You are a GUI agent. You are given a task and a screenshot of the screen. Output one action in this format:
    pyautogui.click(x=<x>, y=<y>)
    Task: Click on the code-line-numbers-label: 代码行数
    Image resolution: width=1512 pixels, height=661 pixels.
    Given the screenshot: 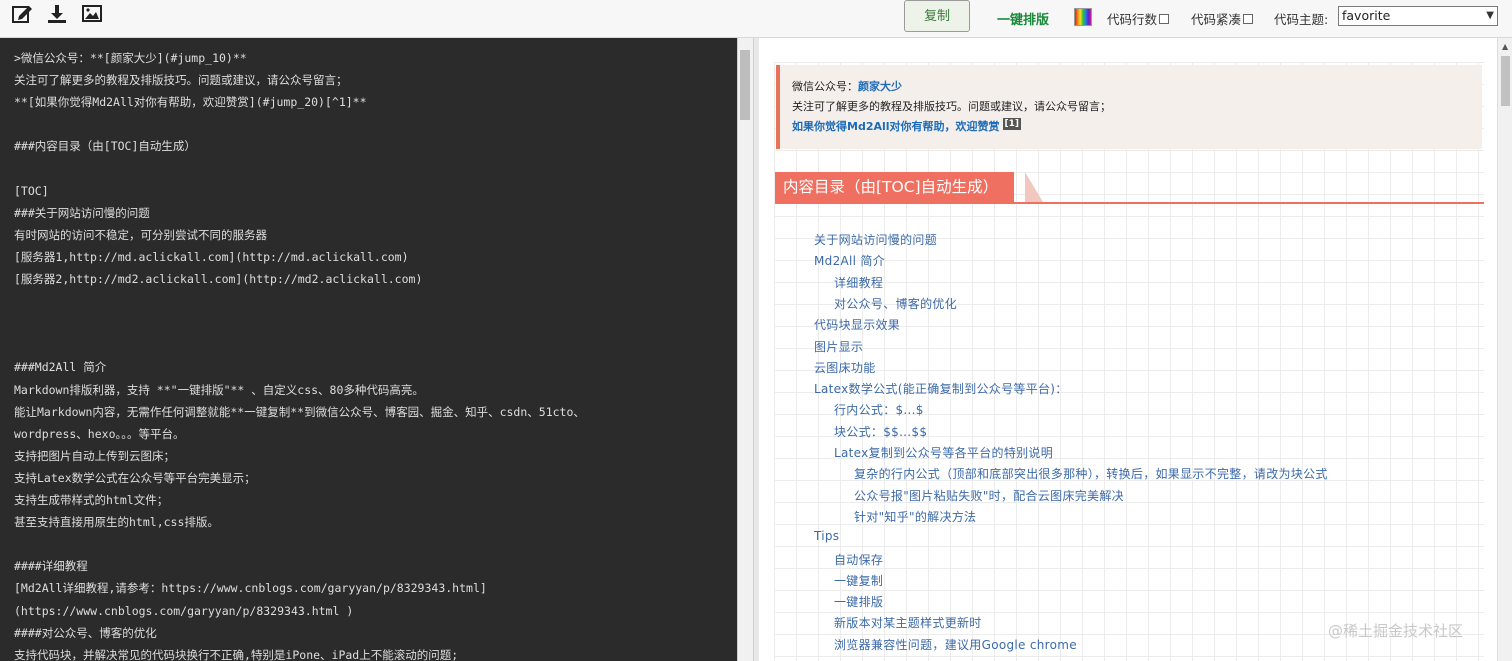 What is the action you would take?
    pyautogui.click(x=1132, y=19)
    